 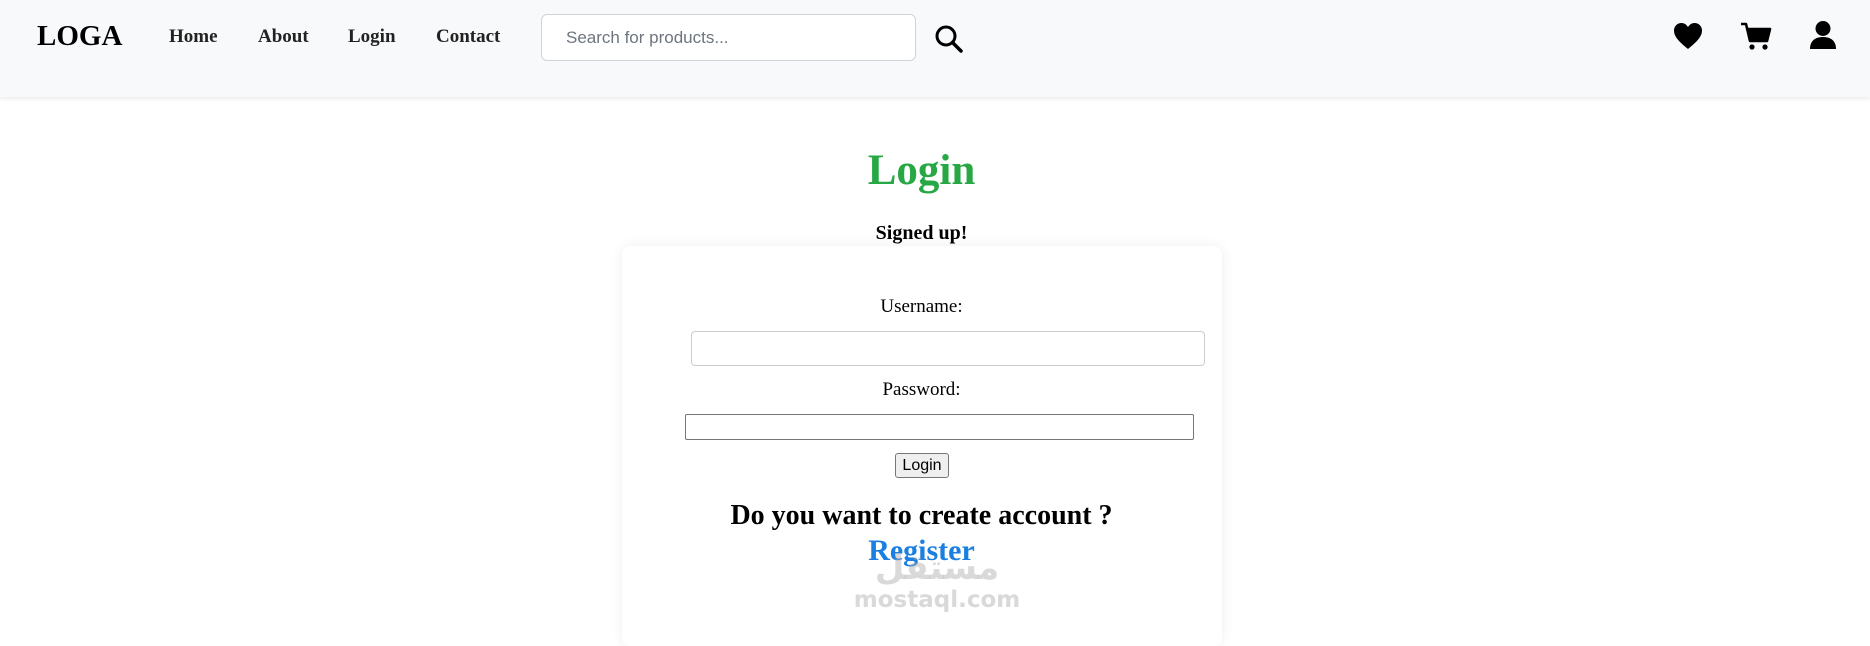 What do you see at coordinates (372, 37) in the screenshot?
I see `nav-link-login: Login` at bounding box center [372, 37].